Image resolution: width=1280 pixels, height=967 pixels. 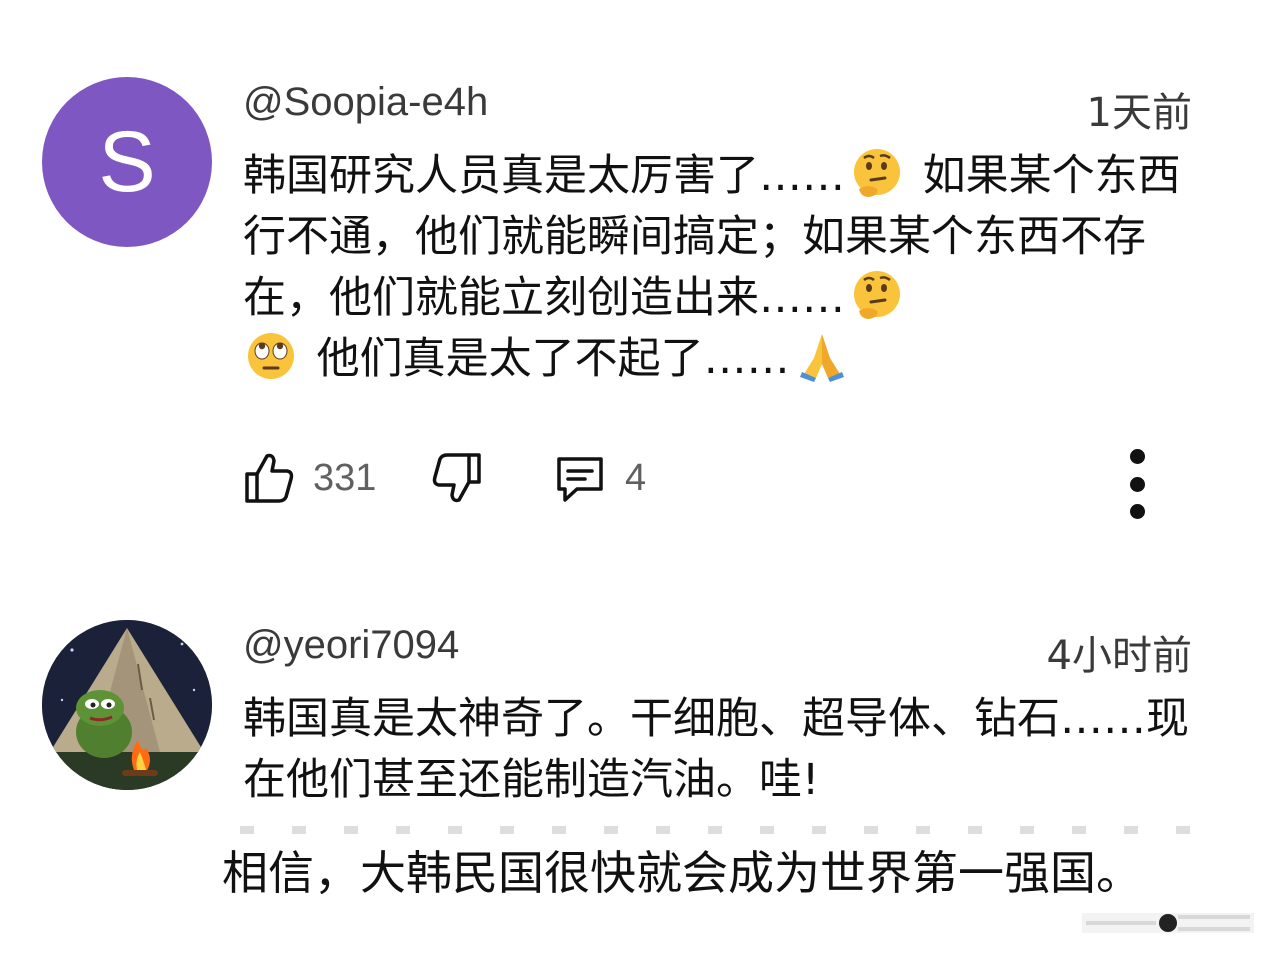 What do you see at coordinates (1119, 656) in the screenshot?
I see `comment-timestamp: 4小时前` at bounding box center [1119, 656].